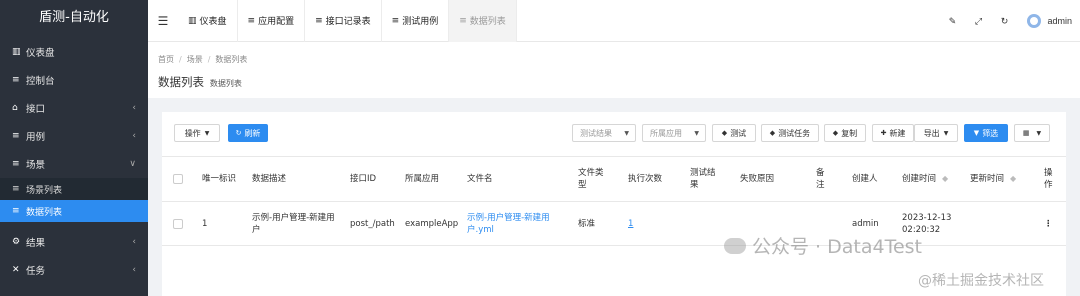 The image size is (1080, 296). What do you see at coordinates (893, 133) in the screenshot?
I see `new-button: ✚ 新建` at bounding box center [893, 133].